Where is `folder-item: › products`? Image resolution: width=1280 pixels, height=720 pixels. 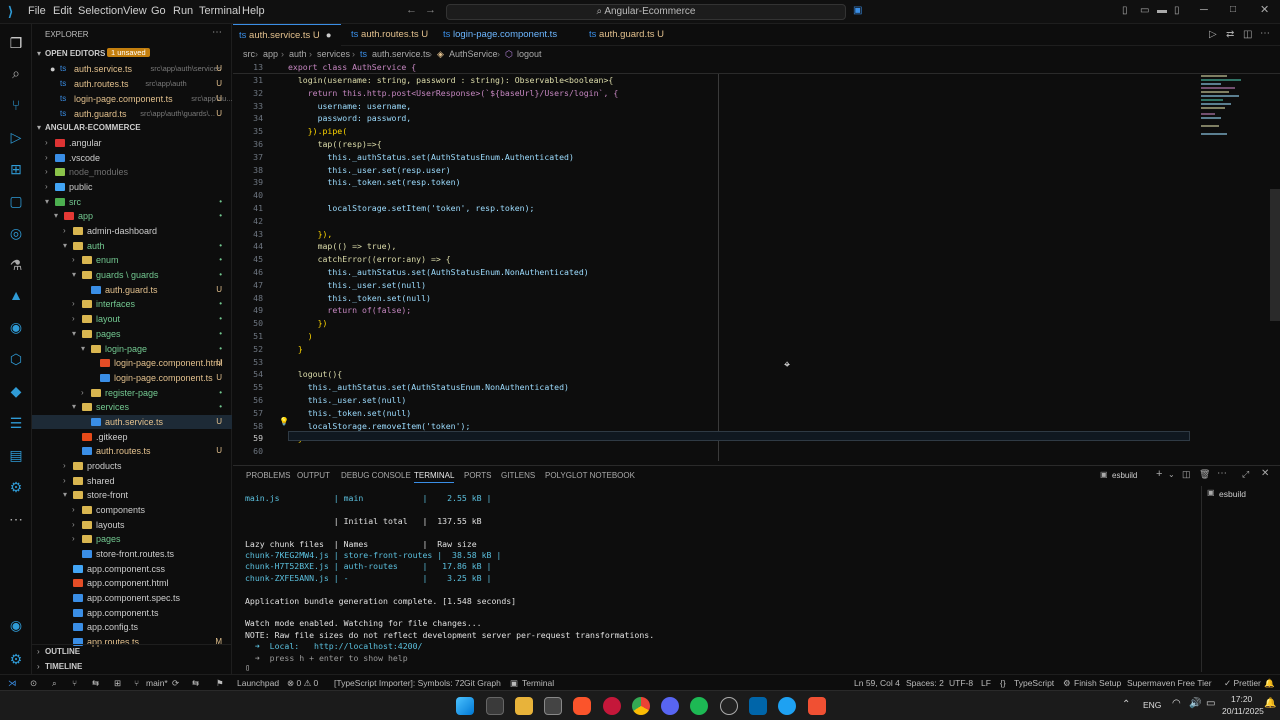
folder-item: › products is located at coordinates (132, 466).